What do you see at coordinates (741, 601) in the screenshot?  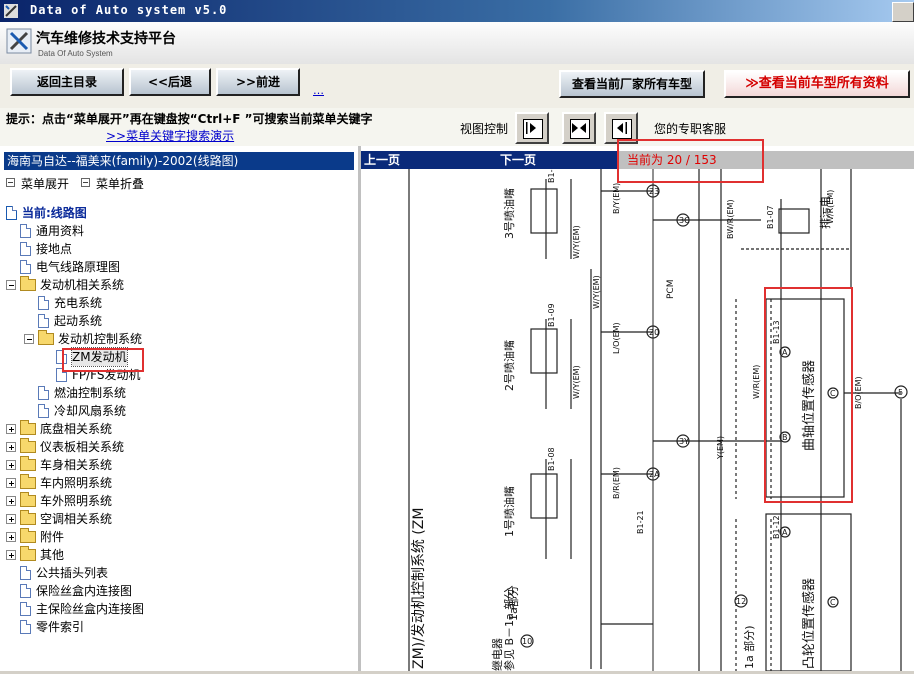 I see `pin-12: 12` at bounding box center [741, 601].